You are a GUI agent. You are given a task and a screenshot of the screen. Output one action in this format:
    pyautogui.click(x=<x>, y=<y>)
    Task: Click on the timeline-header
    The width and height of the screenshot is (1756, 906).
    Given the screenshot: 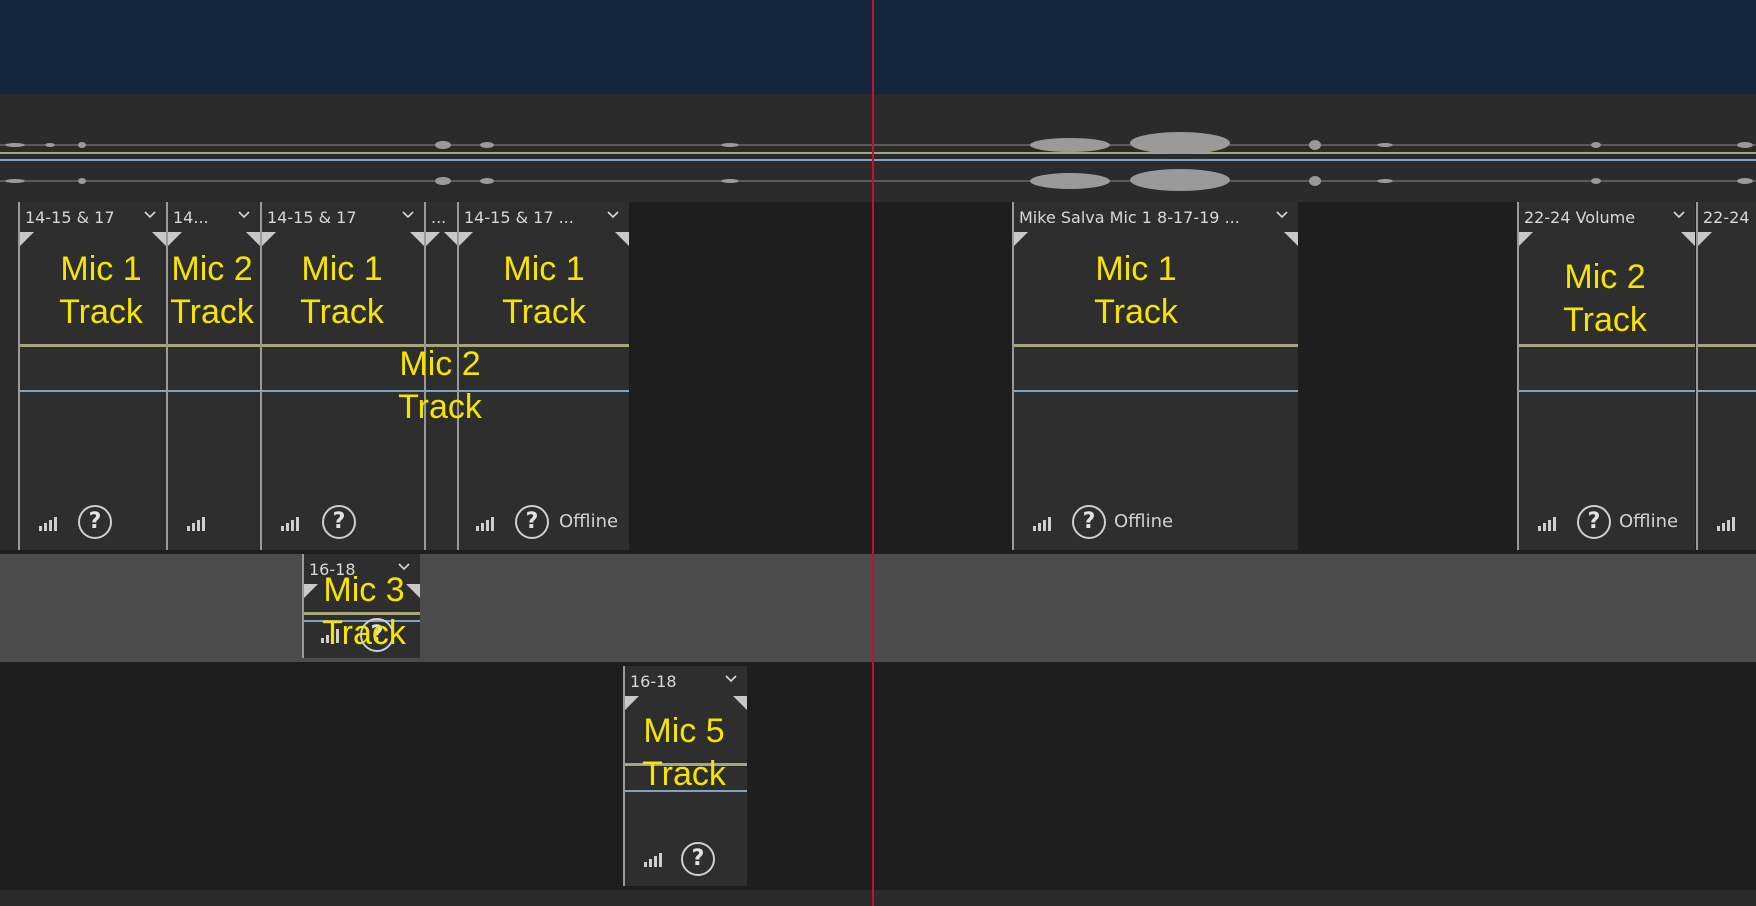 What is the action you would take?
    pyautogui.click(x=878, y=47)
    